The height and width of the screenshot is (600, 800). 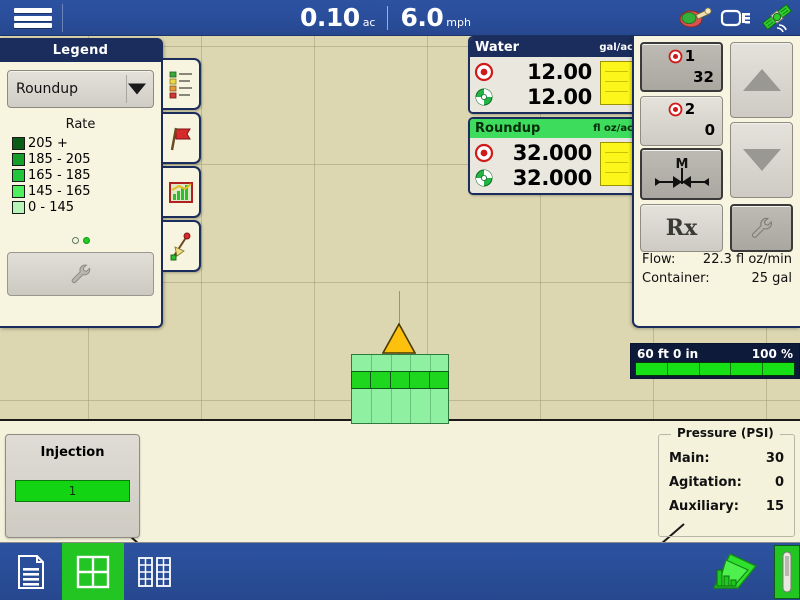 I want to click on product-panel-water: Water gal/ac 12.00 12.00, so click(x=554, y=75).